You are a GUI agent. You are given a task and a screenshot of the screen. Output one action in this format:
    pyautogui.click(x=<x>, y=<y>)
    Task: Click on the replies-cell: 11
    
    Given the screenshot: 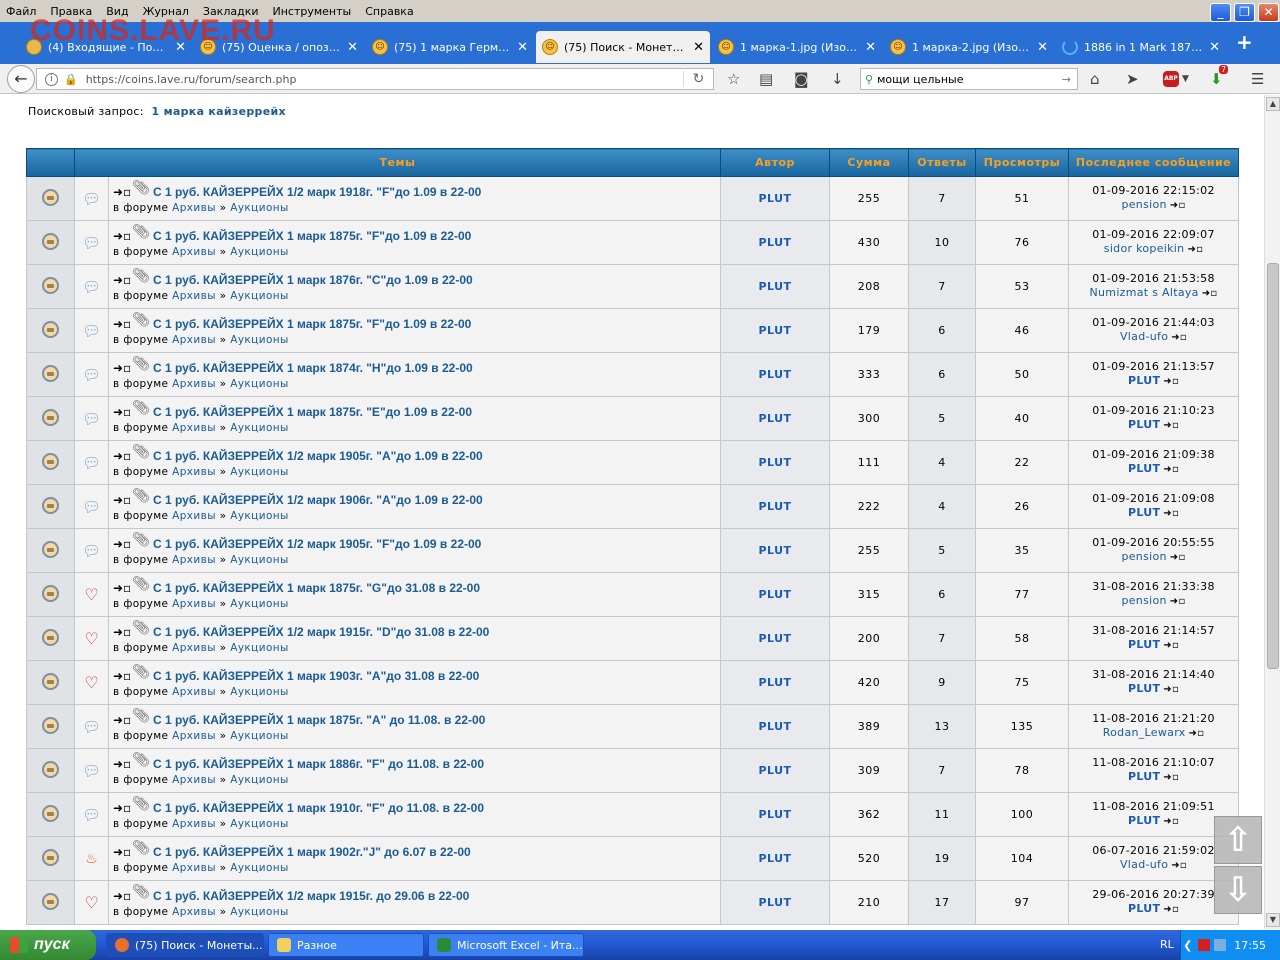 What is the action you would take?
    pyautogui.click(x=942, y=814)
    